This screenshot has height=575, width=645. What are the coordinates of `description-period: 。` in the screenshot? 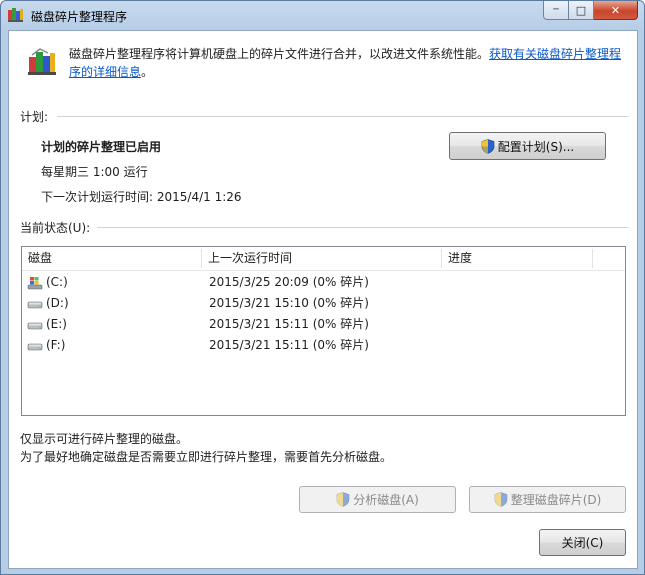 It's located at (147, 72).